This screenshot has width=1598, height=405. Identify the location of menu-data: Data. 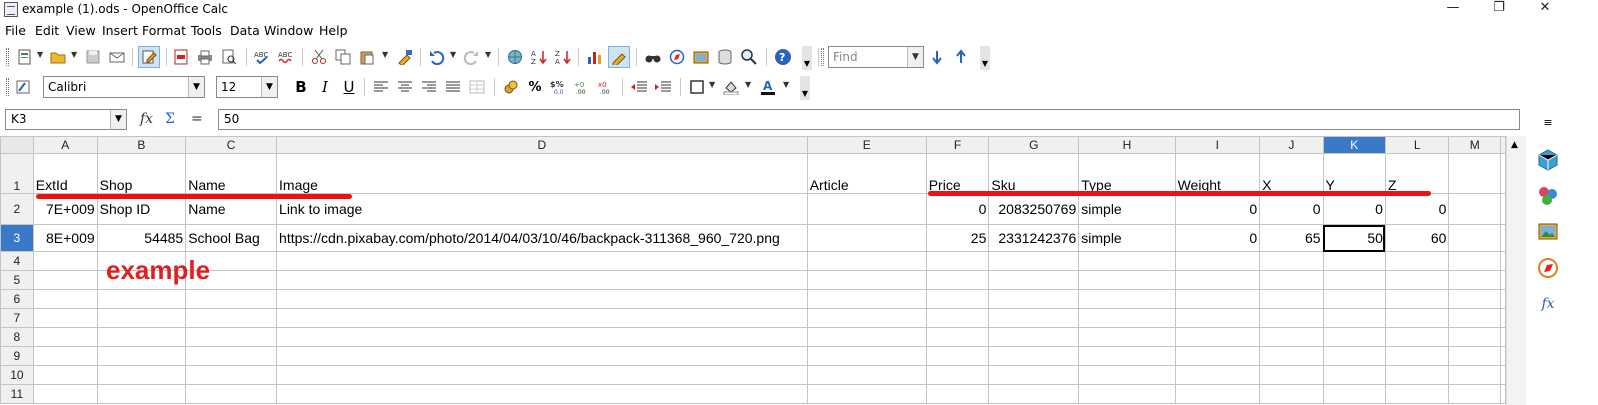
(245, 30).